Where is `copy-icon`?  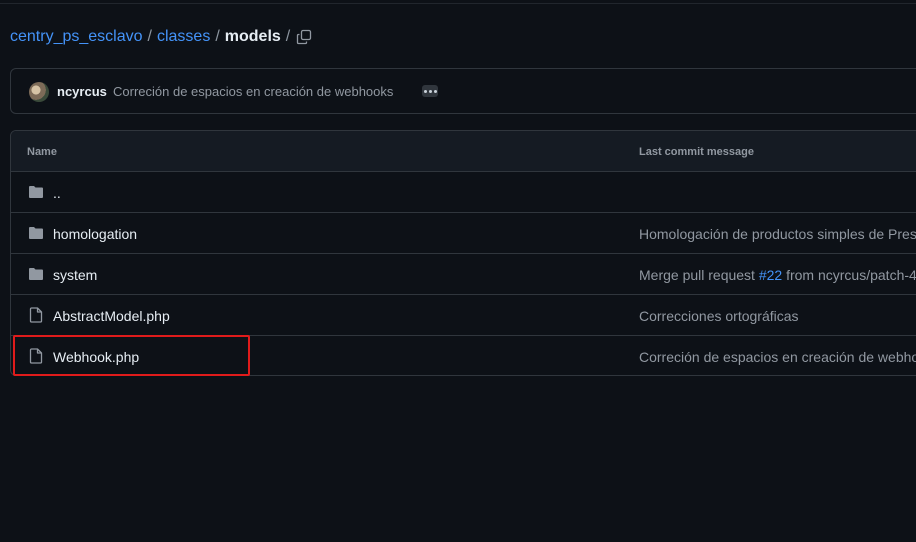 copy-icon is located at coordinates (304, 37).